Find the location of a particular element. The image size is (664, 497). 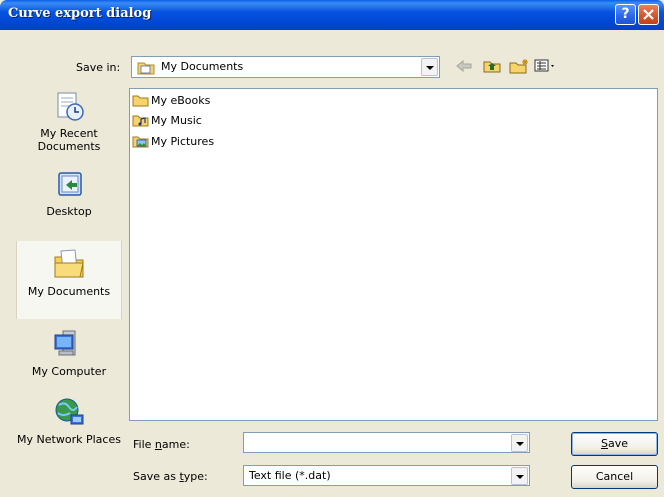

close-button is located at coordinates (648, 14).